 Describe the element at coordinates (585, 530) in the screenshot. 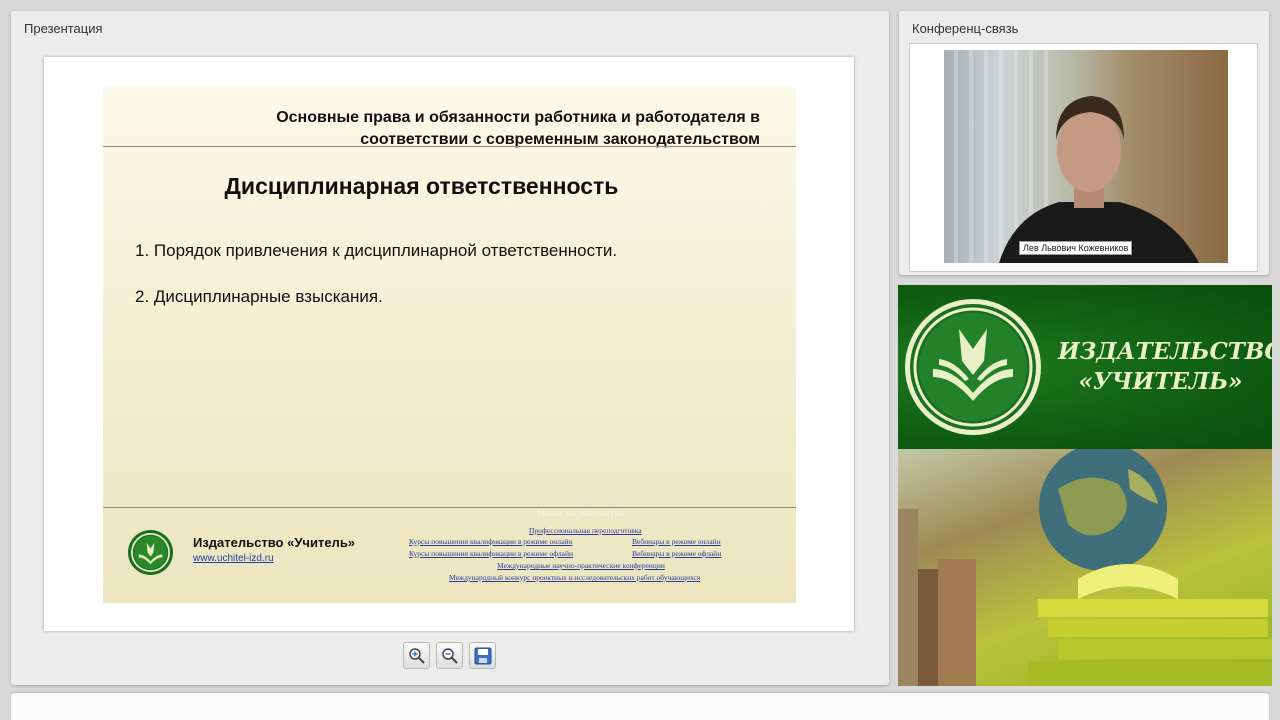

I see `event-link: Профессиональная переподготовка` at that location.